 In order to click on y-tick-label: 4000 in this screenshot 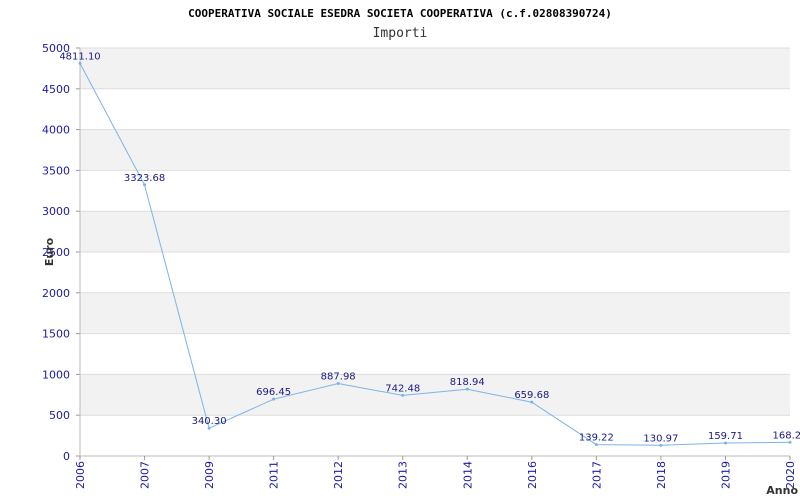, I will do `click(56, 130)`.